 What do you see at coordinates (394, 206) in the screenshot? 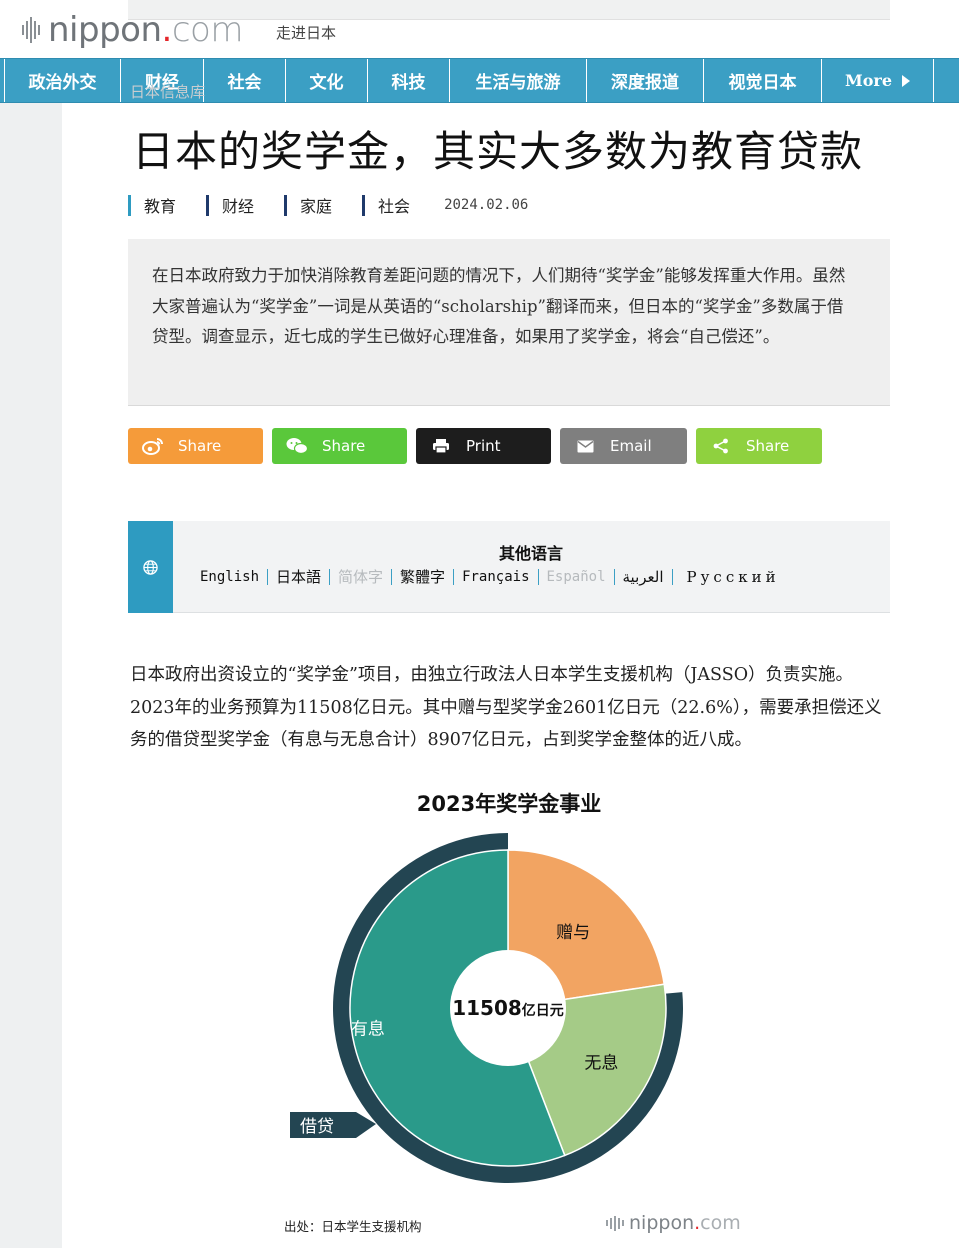
I see `tag-label: 社会` at bounding box center [394, 206].